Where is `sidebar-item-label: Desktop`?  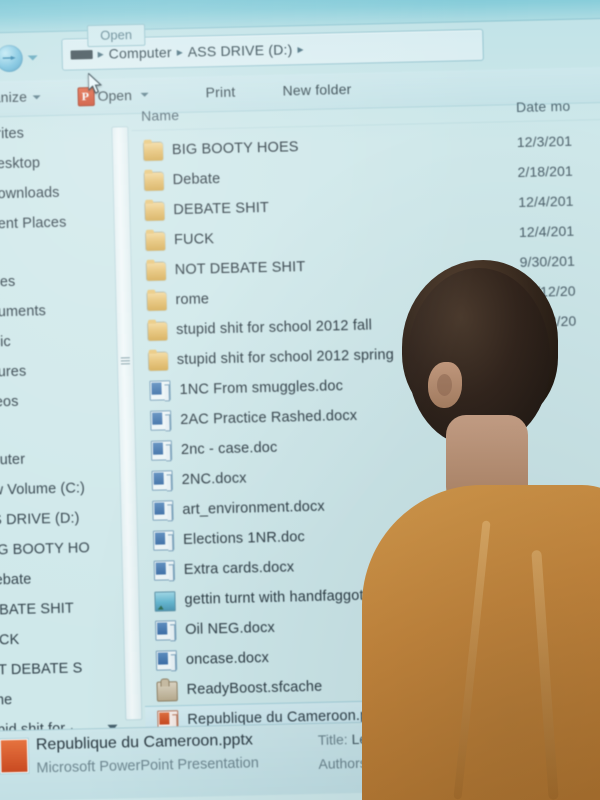
sidebar-item-label: Desktop is located at coordinates (20, 164).